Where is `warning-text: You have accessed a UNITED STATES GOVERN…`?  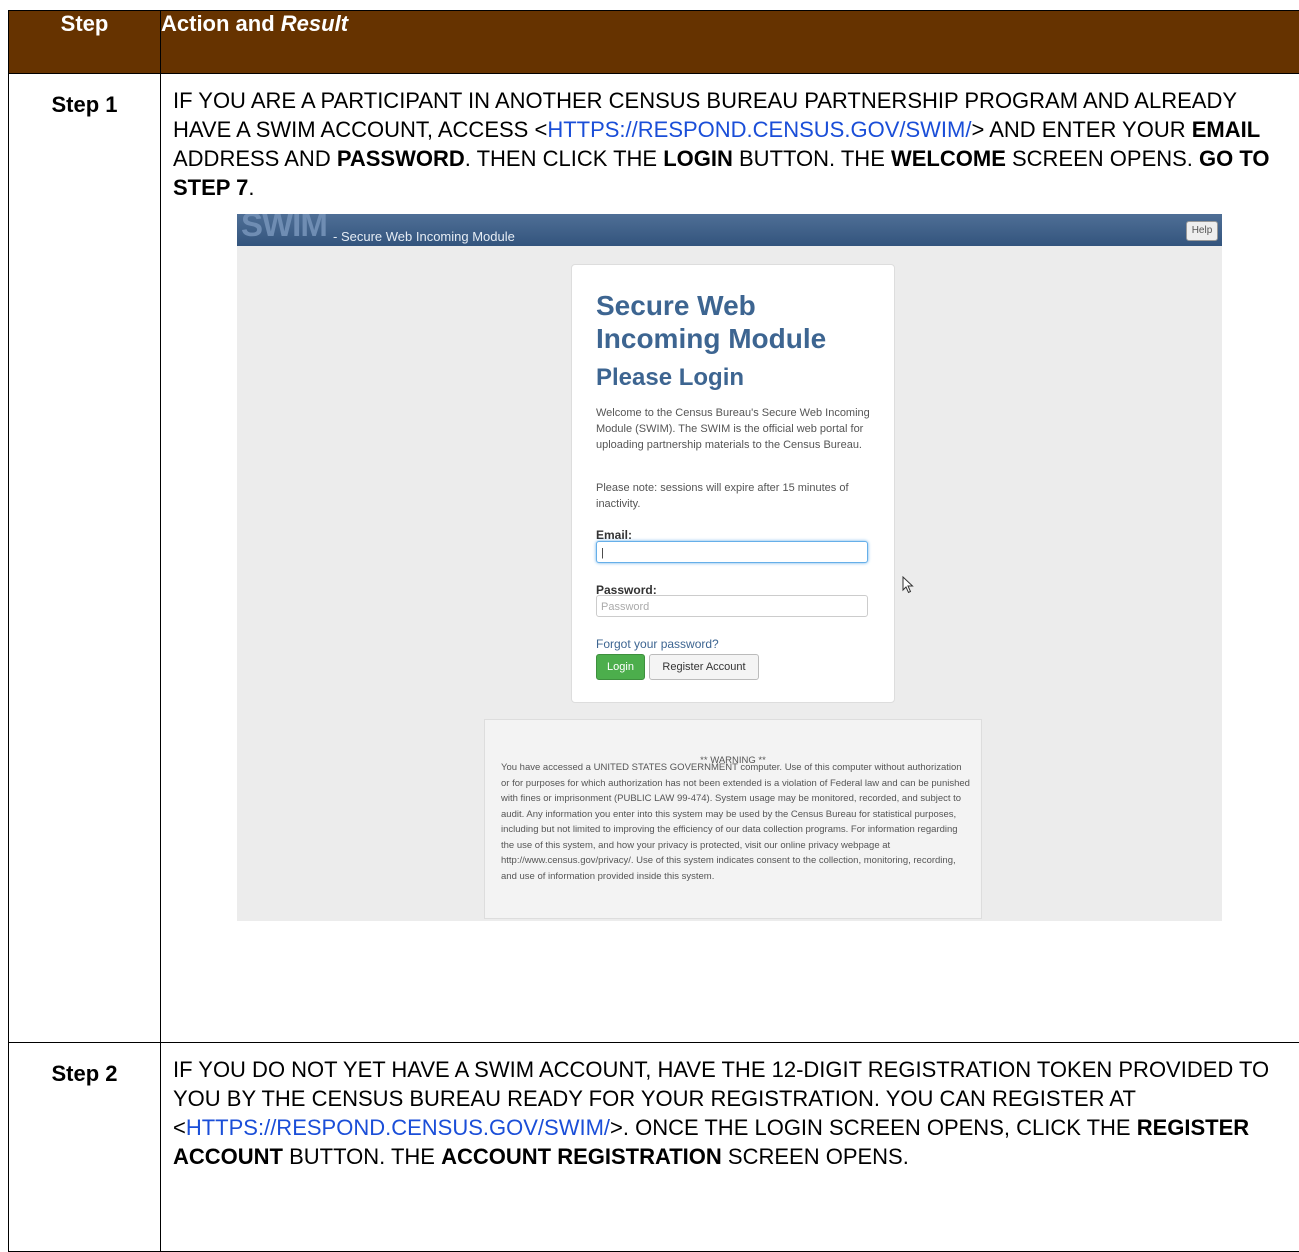 warning-text: You have accessed a UNITED STATES GOVERN… is located at coordinates (736, 822).